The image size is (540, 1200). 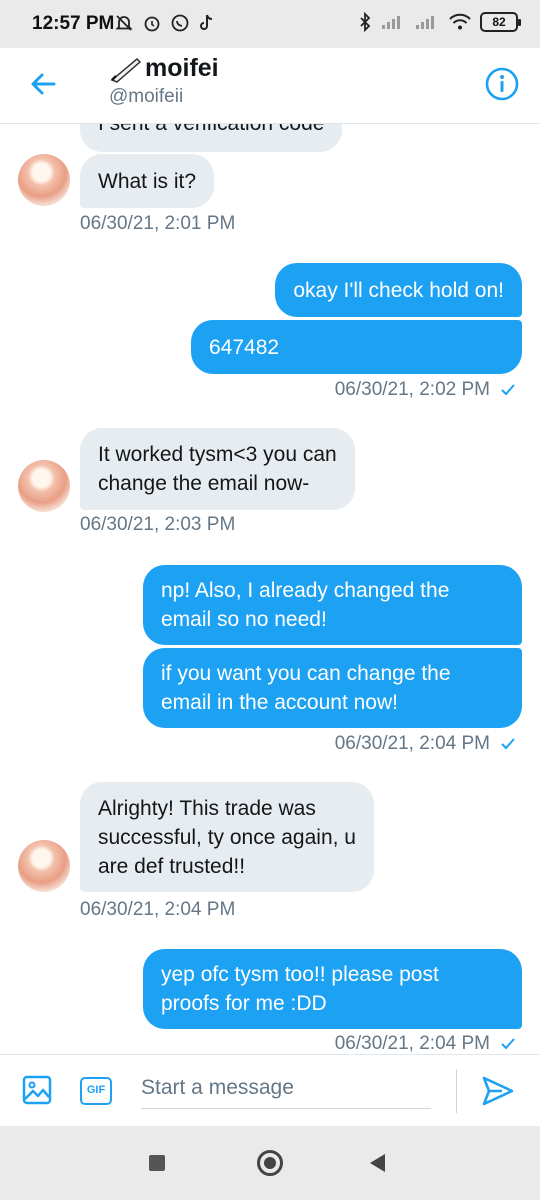 What do you see at coordinates (146, 96) in the screenshot?
I see `contact-handle: @moifeii` at bounding box center [146, 96].